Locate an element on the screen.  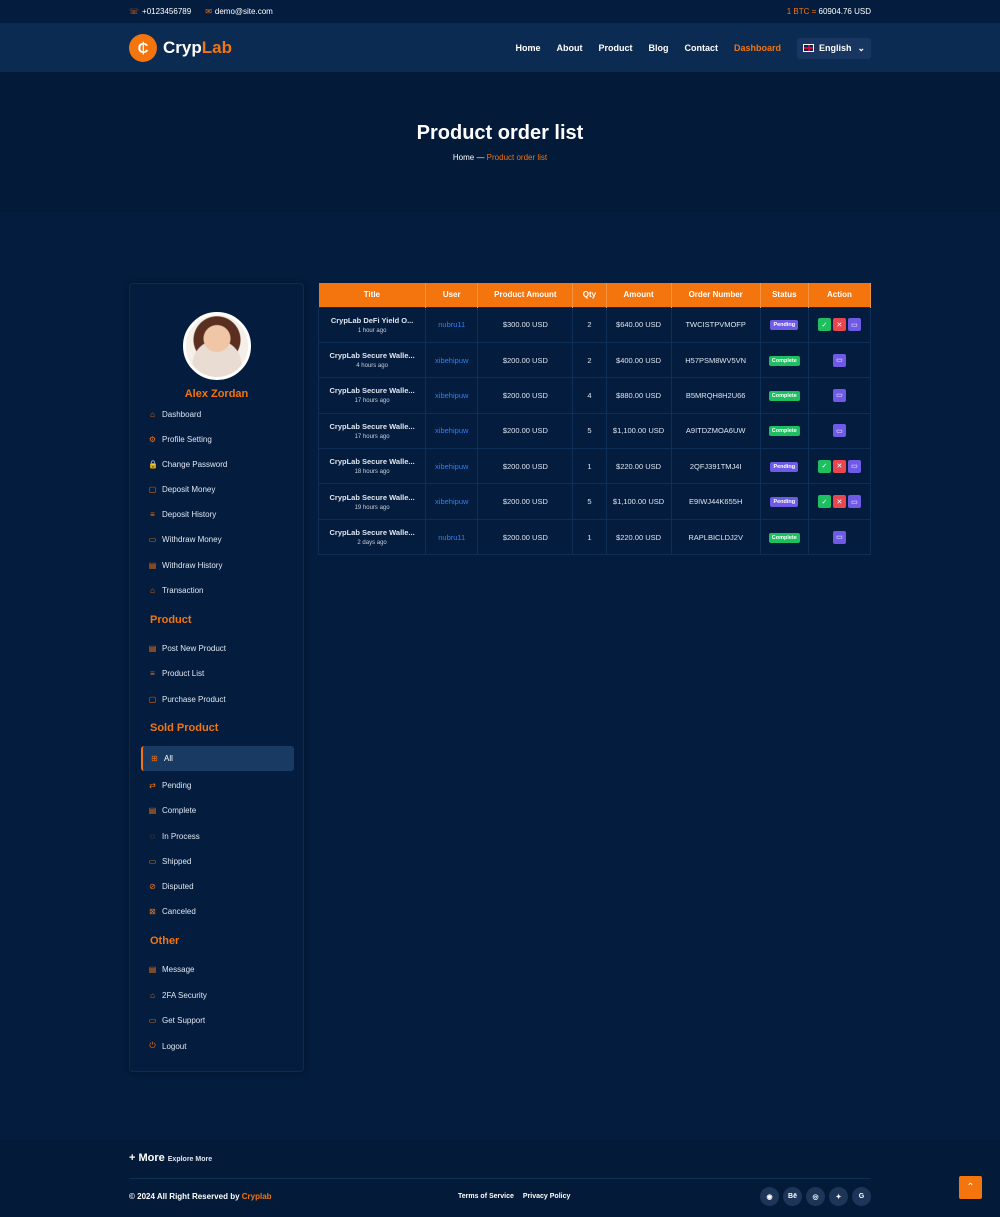
terms-link: Terms of Service is located at coordinates (486, 1196).